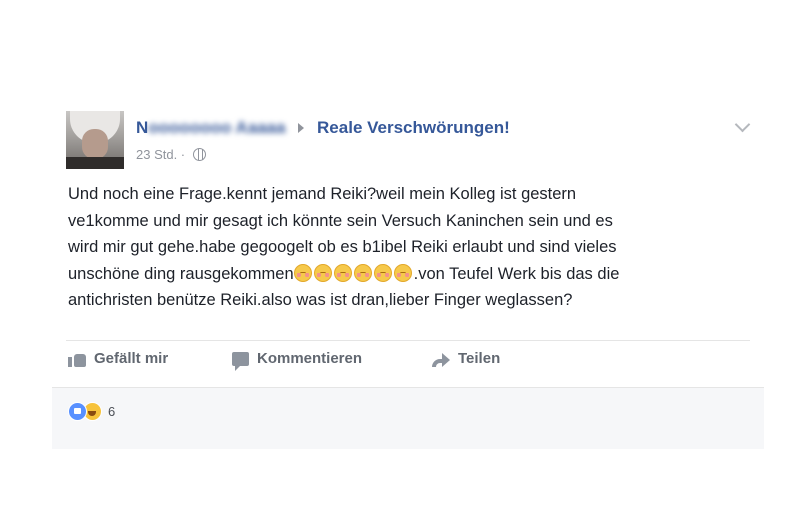  I want to click on comment-label: Kommentieren, so click(310, 358).